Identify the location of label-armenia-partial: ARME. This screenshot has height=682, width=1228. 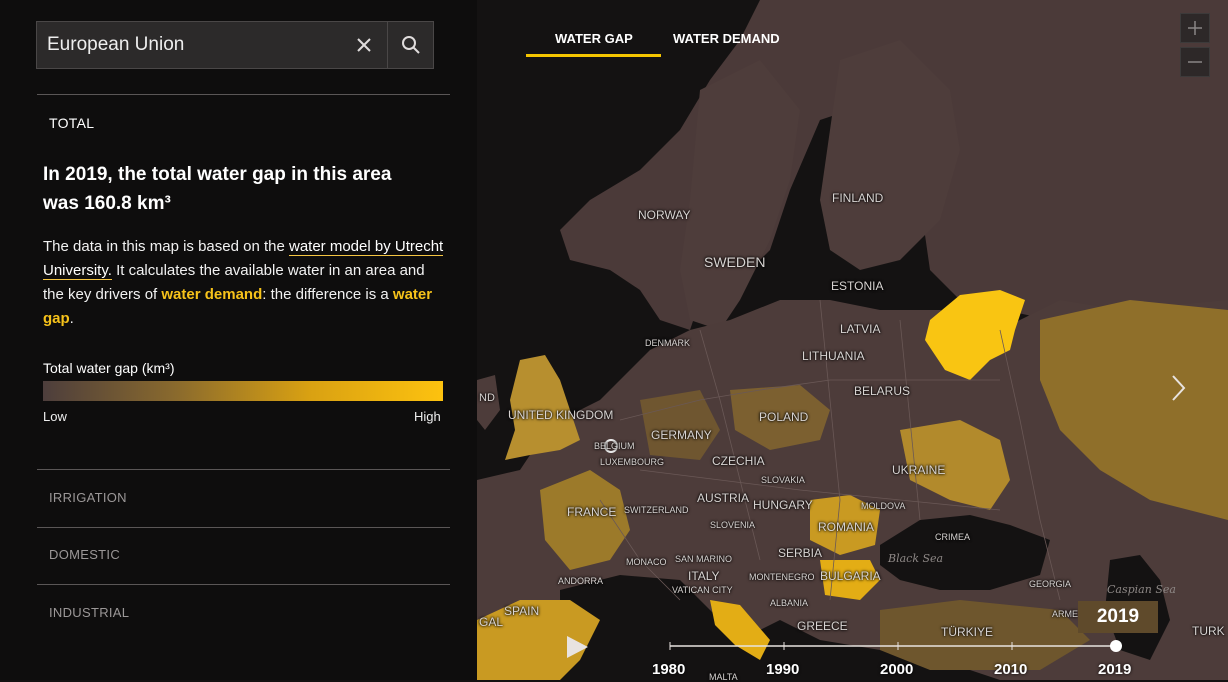
(1065, 614).